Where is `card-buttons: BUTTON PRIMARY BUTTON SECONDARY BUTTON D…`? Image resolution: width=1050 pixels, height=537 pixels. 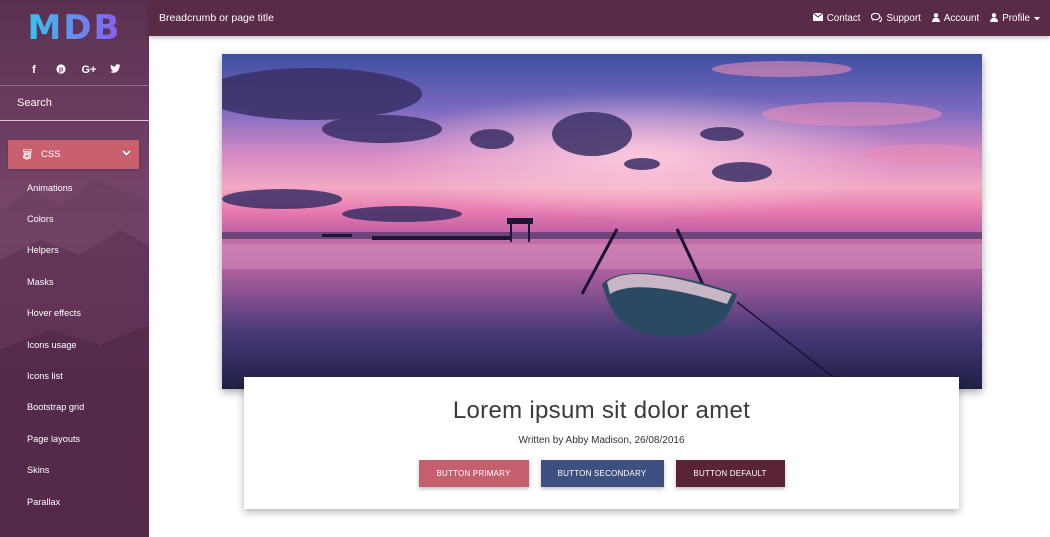
card-buttons: BUTTON PRIMARY BUTTON SECONDARY BUTTON D… is located at coordinates (601, 473).